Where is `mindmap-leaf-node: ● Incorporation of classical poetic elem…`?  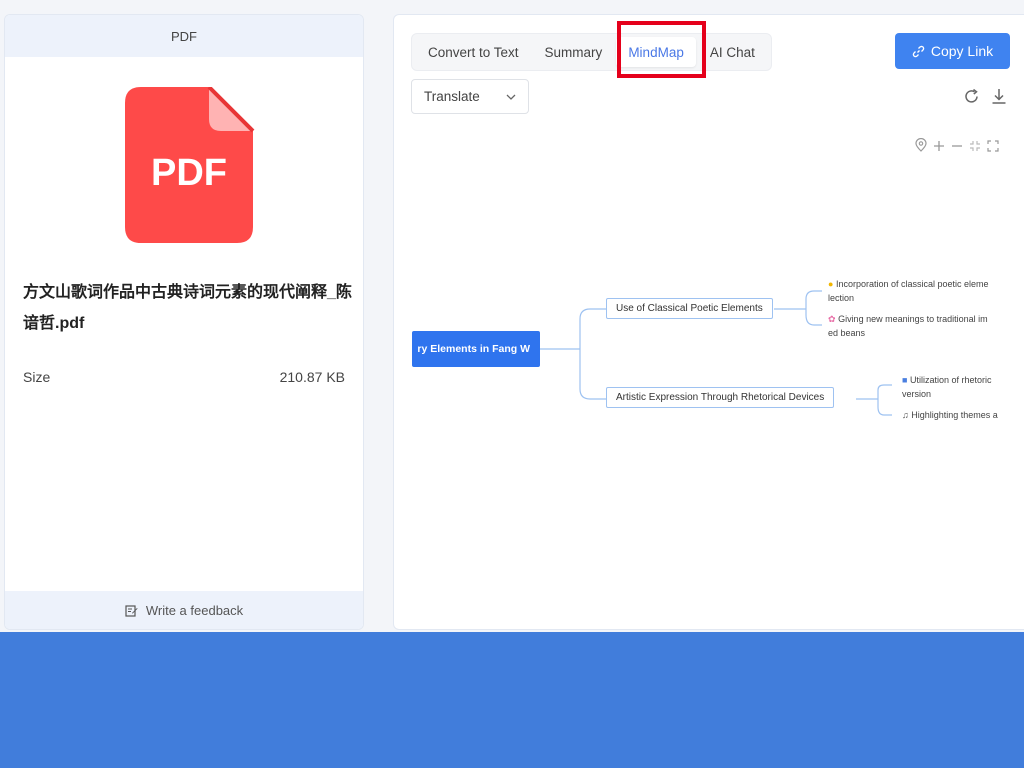 mindmap-leaf-node: ● Incorporation of classical poetic elem… is located at coordinates (923, 291).